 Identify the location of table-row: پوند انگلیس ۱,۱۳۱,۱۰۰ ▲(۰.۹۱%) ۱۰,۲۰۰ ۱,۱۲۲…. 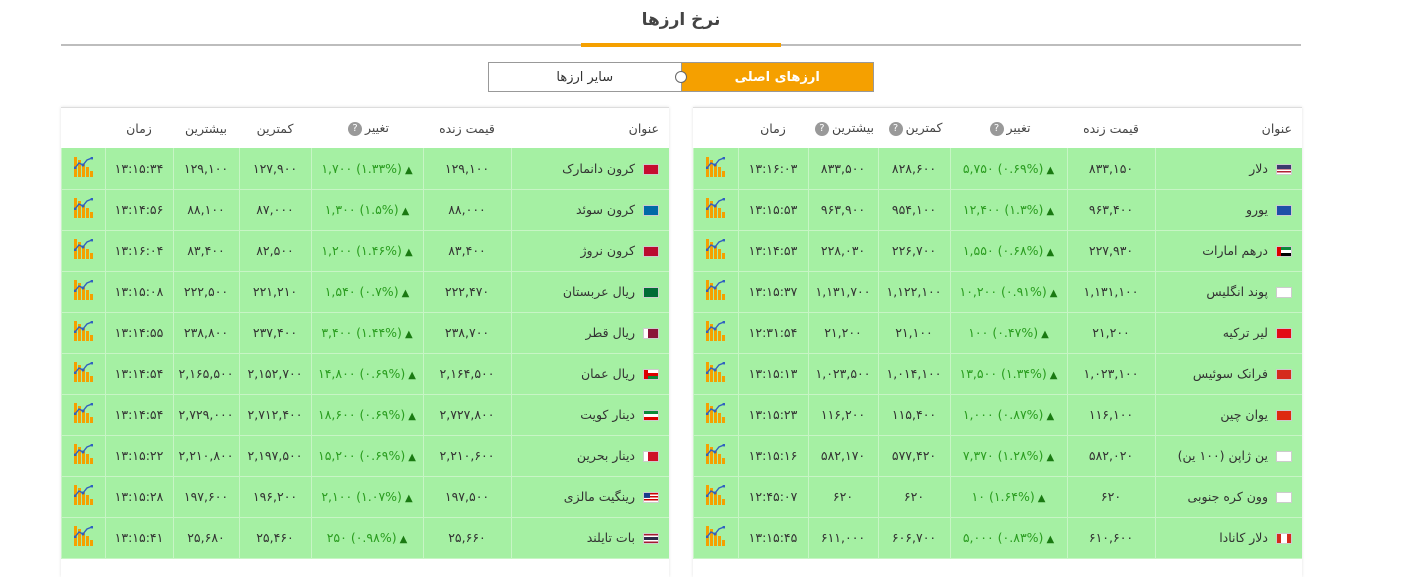
(997, 292).